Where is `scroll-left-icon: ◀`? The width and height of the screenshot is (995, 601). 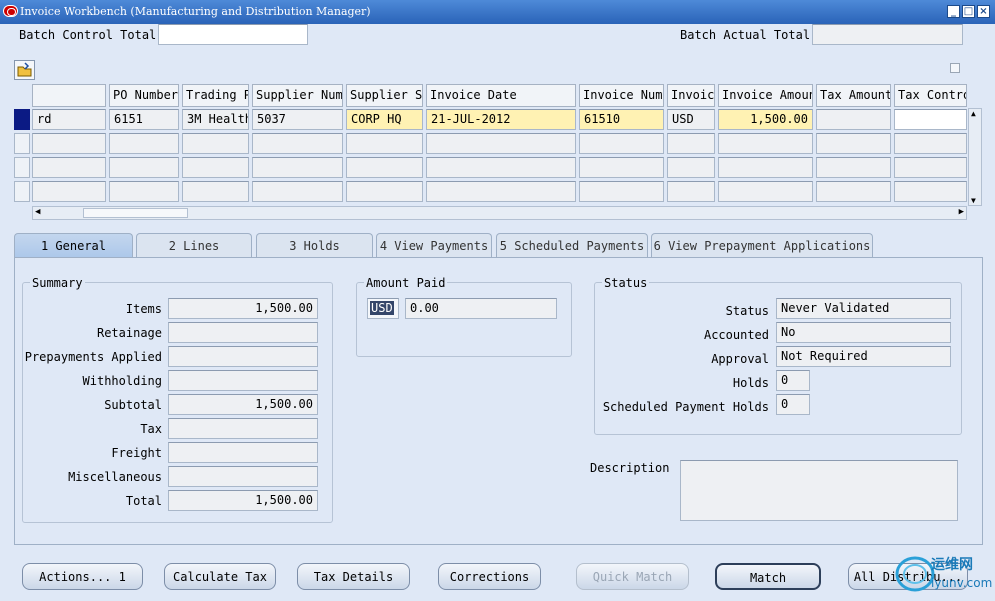
scroll-left-icon: ◀ is located at coordinates (37, 212).